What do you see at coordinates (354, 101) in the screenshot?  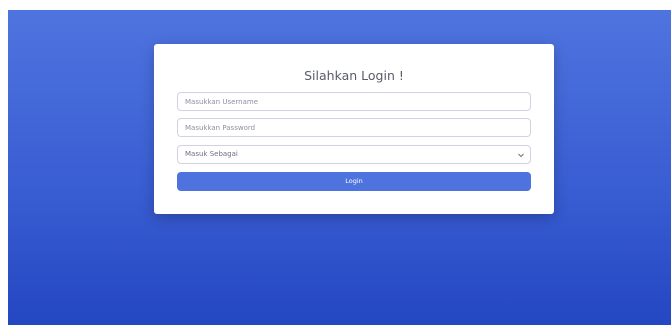 I see `username-input` at bounding box center [354, 101].